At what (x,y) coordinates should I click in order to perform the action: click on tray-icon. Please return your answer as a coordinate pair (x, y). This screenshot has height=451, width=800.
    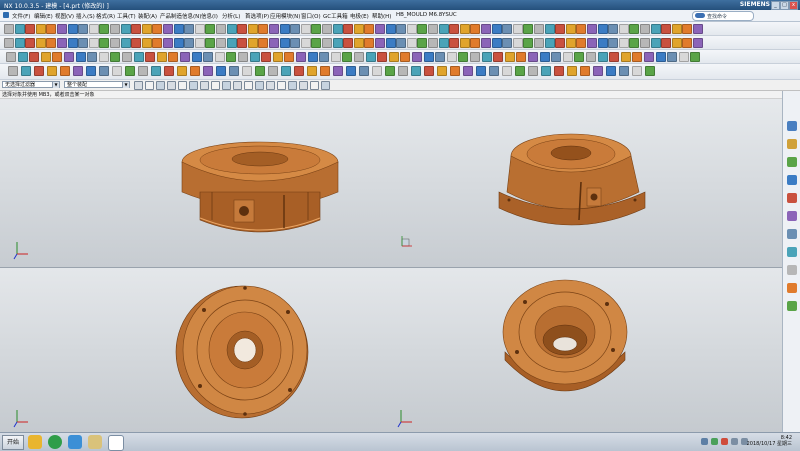
    Looking at the image, I should click on (704, 441).